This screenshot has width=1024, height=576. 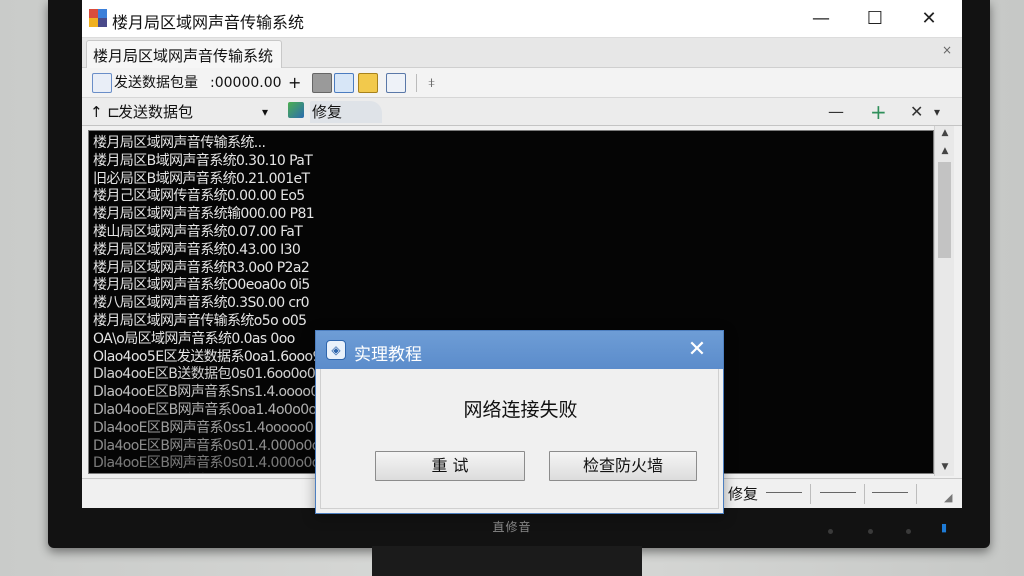 I want to click on console-scrollbar: ▲ ▲ ▼, so click(x=944, y=301).